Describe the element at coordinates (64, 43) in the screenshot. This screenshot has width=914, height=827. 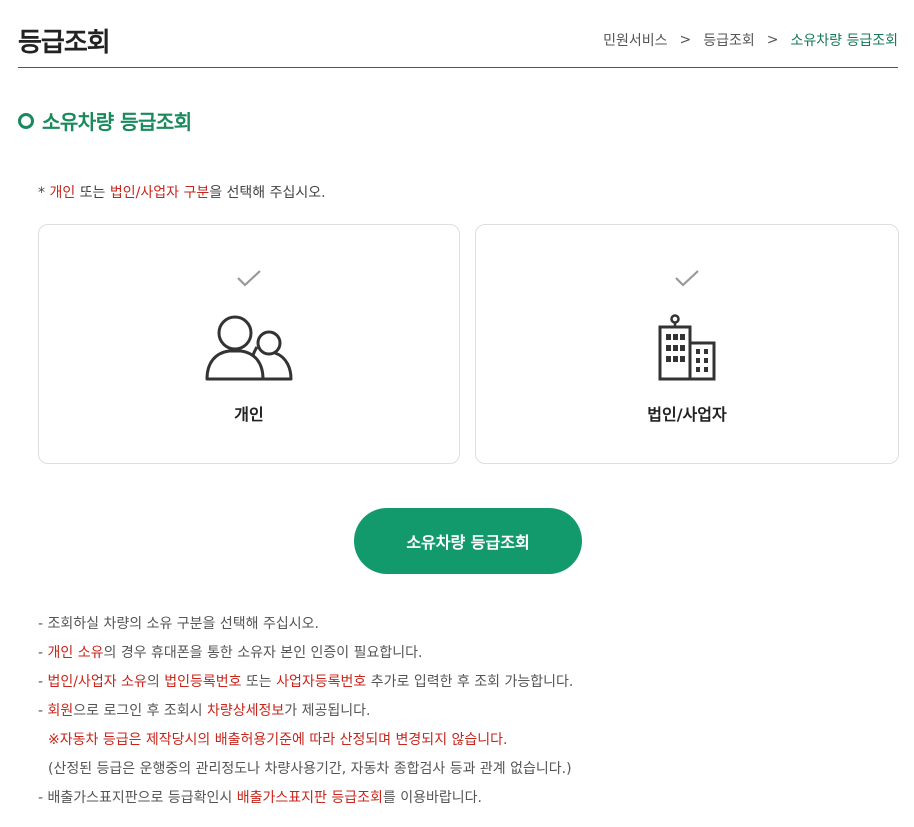
I see `page-title: 등급조회` at that location.